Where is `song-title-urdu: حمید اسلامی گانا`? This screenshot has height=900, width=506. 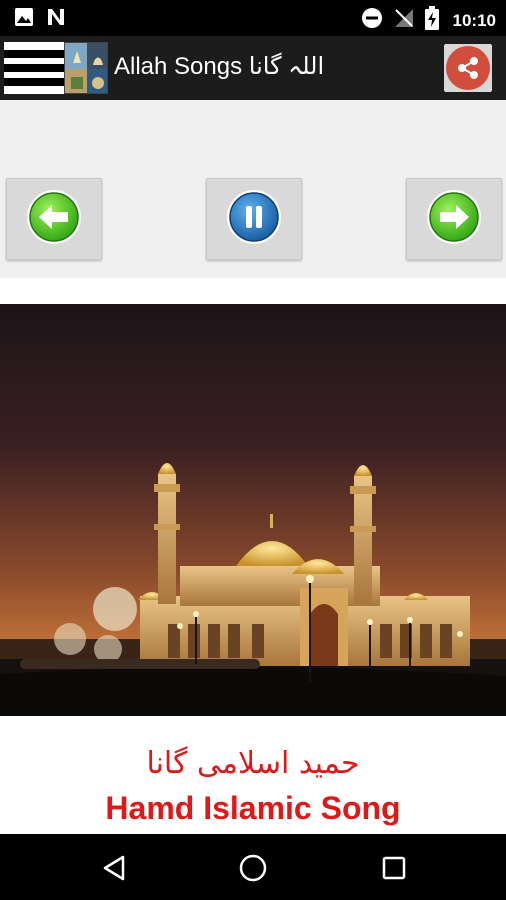 song-title-urdu: حمید اسلامی گانا is located at coordinates (253, 763).